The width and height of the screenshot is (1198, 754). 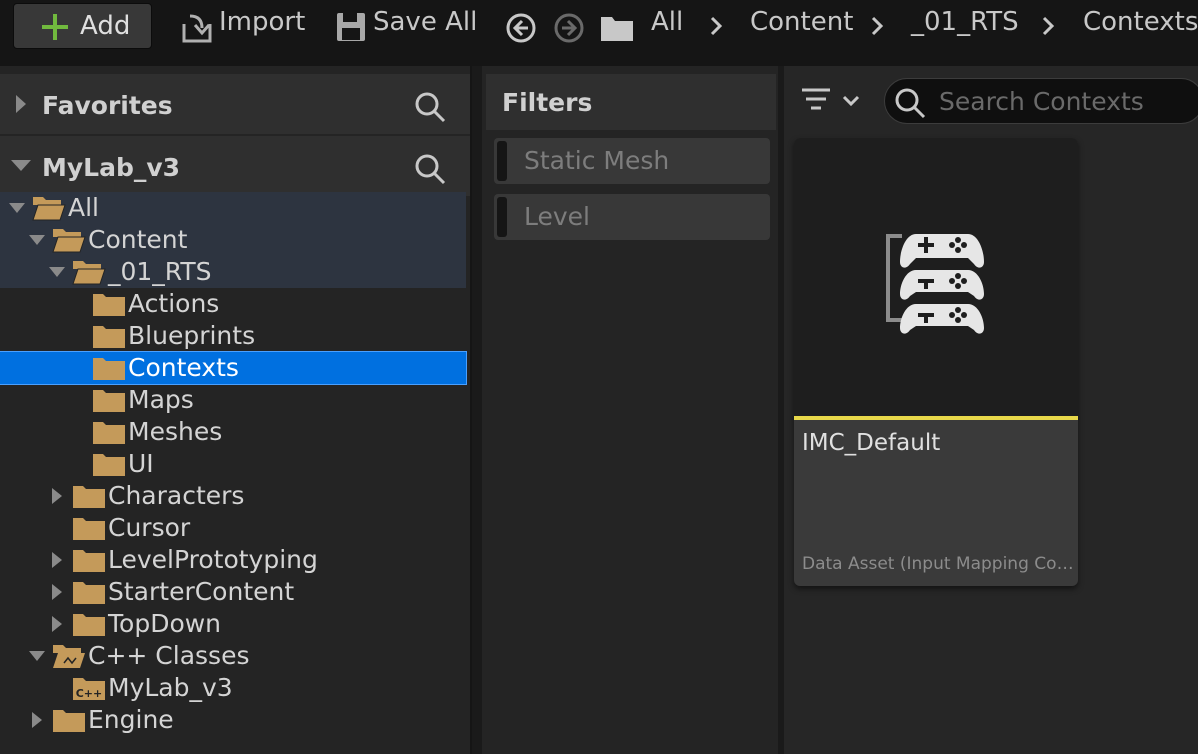 I want to click on forward-arrow-icon, so click(x=569, y=28).